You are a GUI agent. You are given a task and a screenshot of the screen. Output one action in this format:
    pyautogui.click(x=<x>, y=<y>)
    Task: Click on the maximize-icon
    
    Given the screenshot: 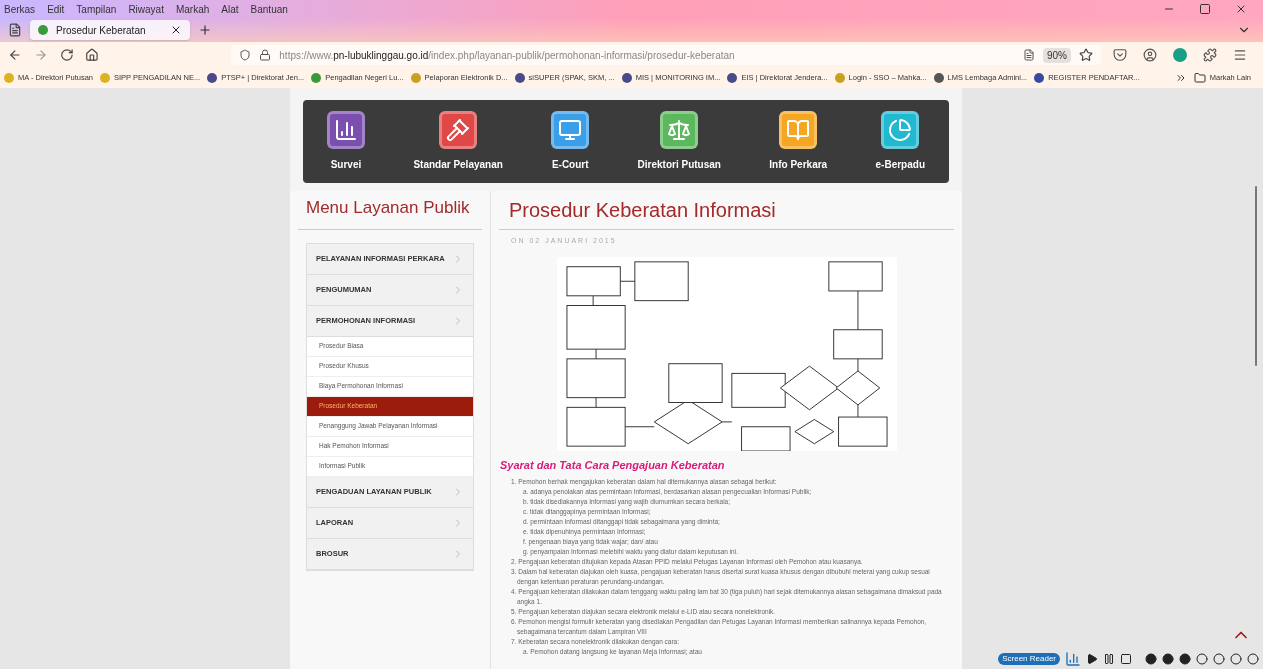 What is the action you would take?
    pyautogui.click(x=1205, y=9)
    